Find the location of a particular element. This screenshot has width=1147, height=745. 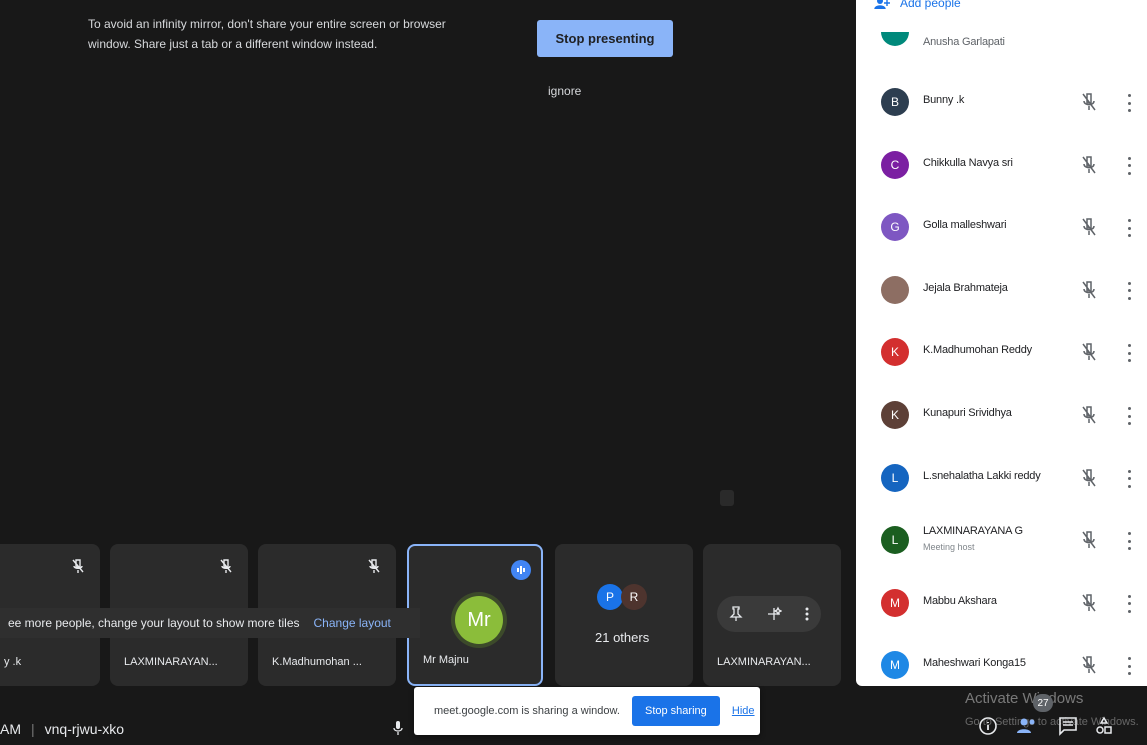

participant-name: L.snehalatha Lakki reddy is located at coordinates (982, 475).